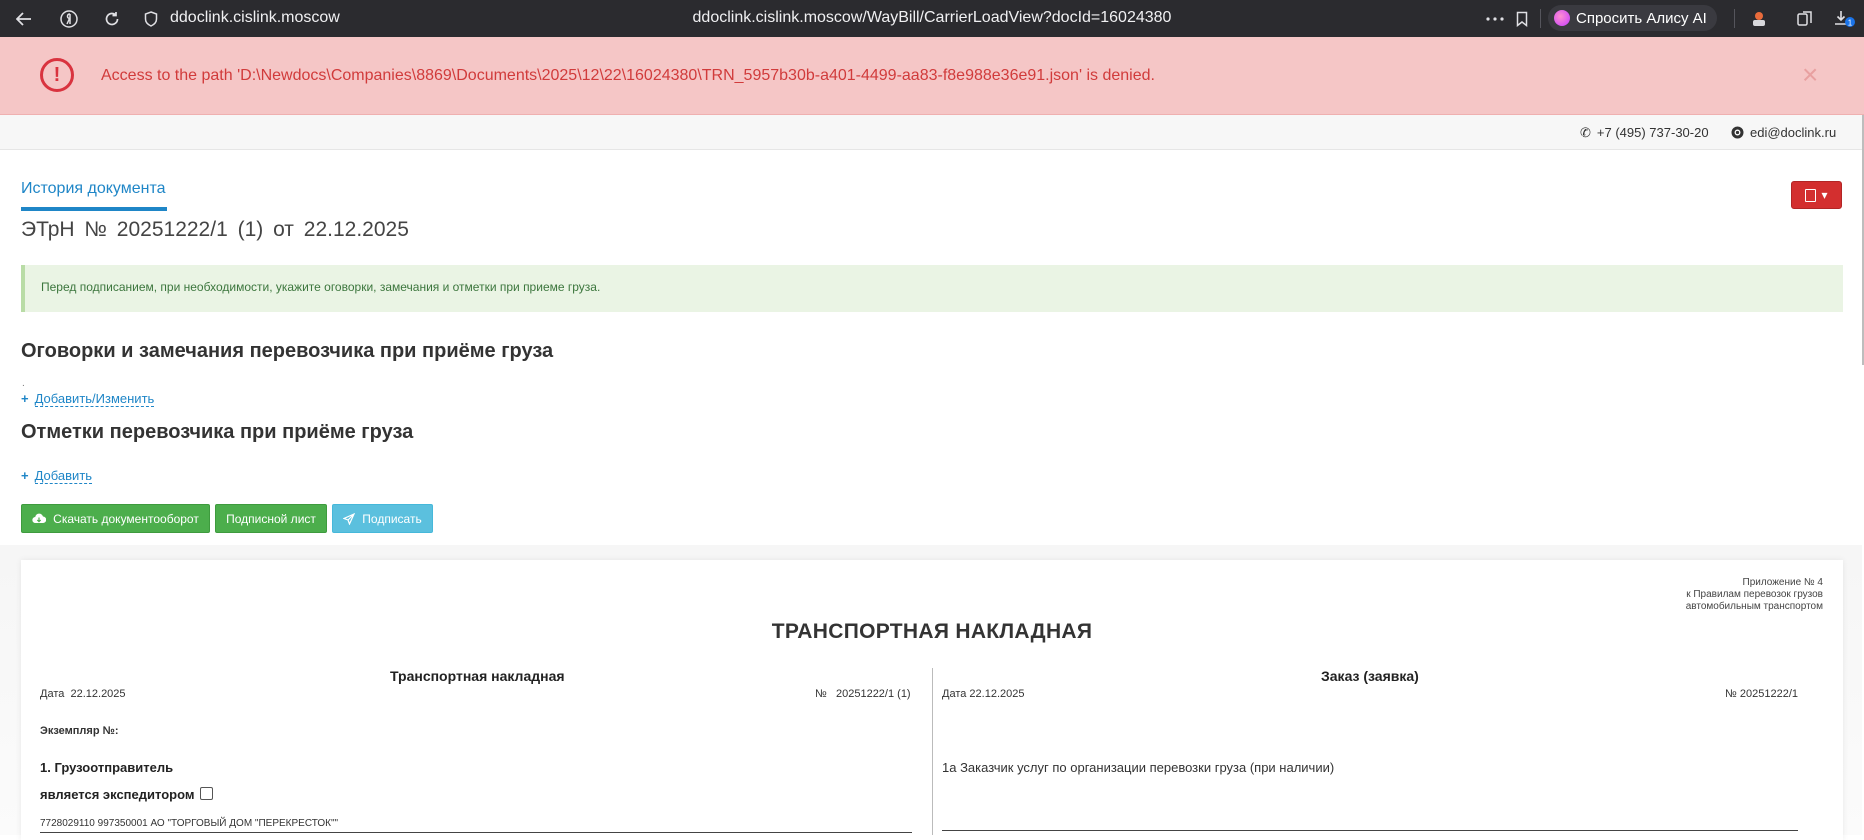 This screenshot has height=840, width=1864. What do you see at coordinates (57, 75) in the screenshot?
I see `exclamation-circle-icon: !` at bounding box center [57, 75].